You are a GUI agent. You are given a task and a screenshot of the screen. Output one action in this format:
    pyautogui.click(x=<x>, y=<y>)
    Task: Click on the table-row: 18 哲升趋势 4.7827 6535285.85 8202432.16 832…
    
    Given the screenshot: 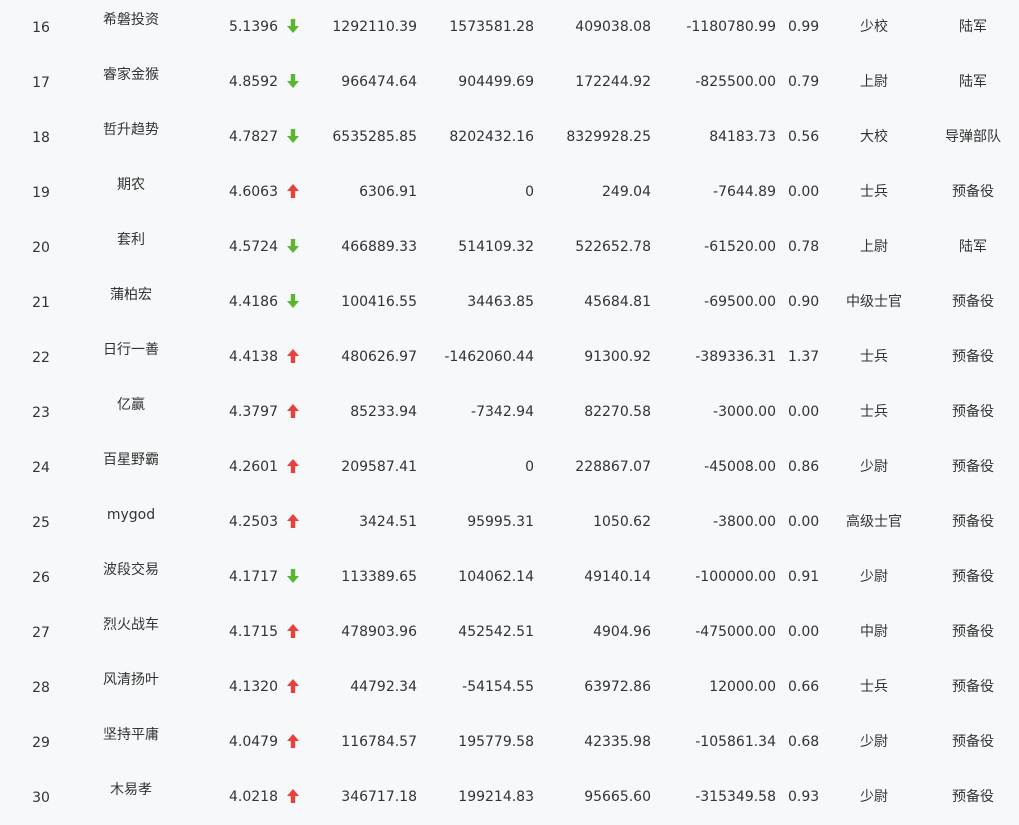 What is the action you would take?
    pyautogui.click(x=509, y=137)
    